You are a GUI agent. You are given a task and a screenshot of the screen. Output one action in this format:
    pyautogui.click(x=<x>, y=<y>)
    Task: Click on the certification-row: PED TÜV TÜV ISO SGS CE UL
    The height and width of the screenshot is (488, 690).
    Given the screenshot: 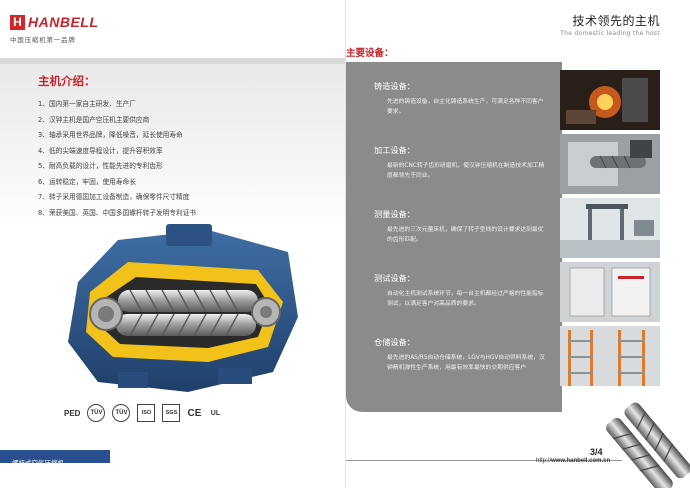 What is the action you would take?
    pyautogui.click(x=143, y=413)
    